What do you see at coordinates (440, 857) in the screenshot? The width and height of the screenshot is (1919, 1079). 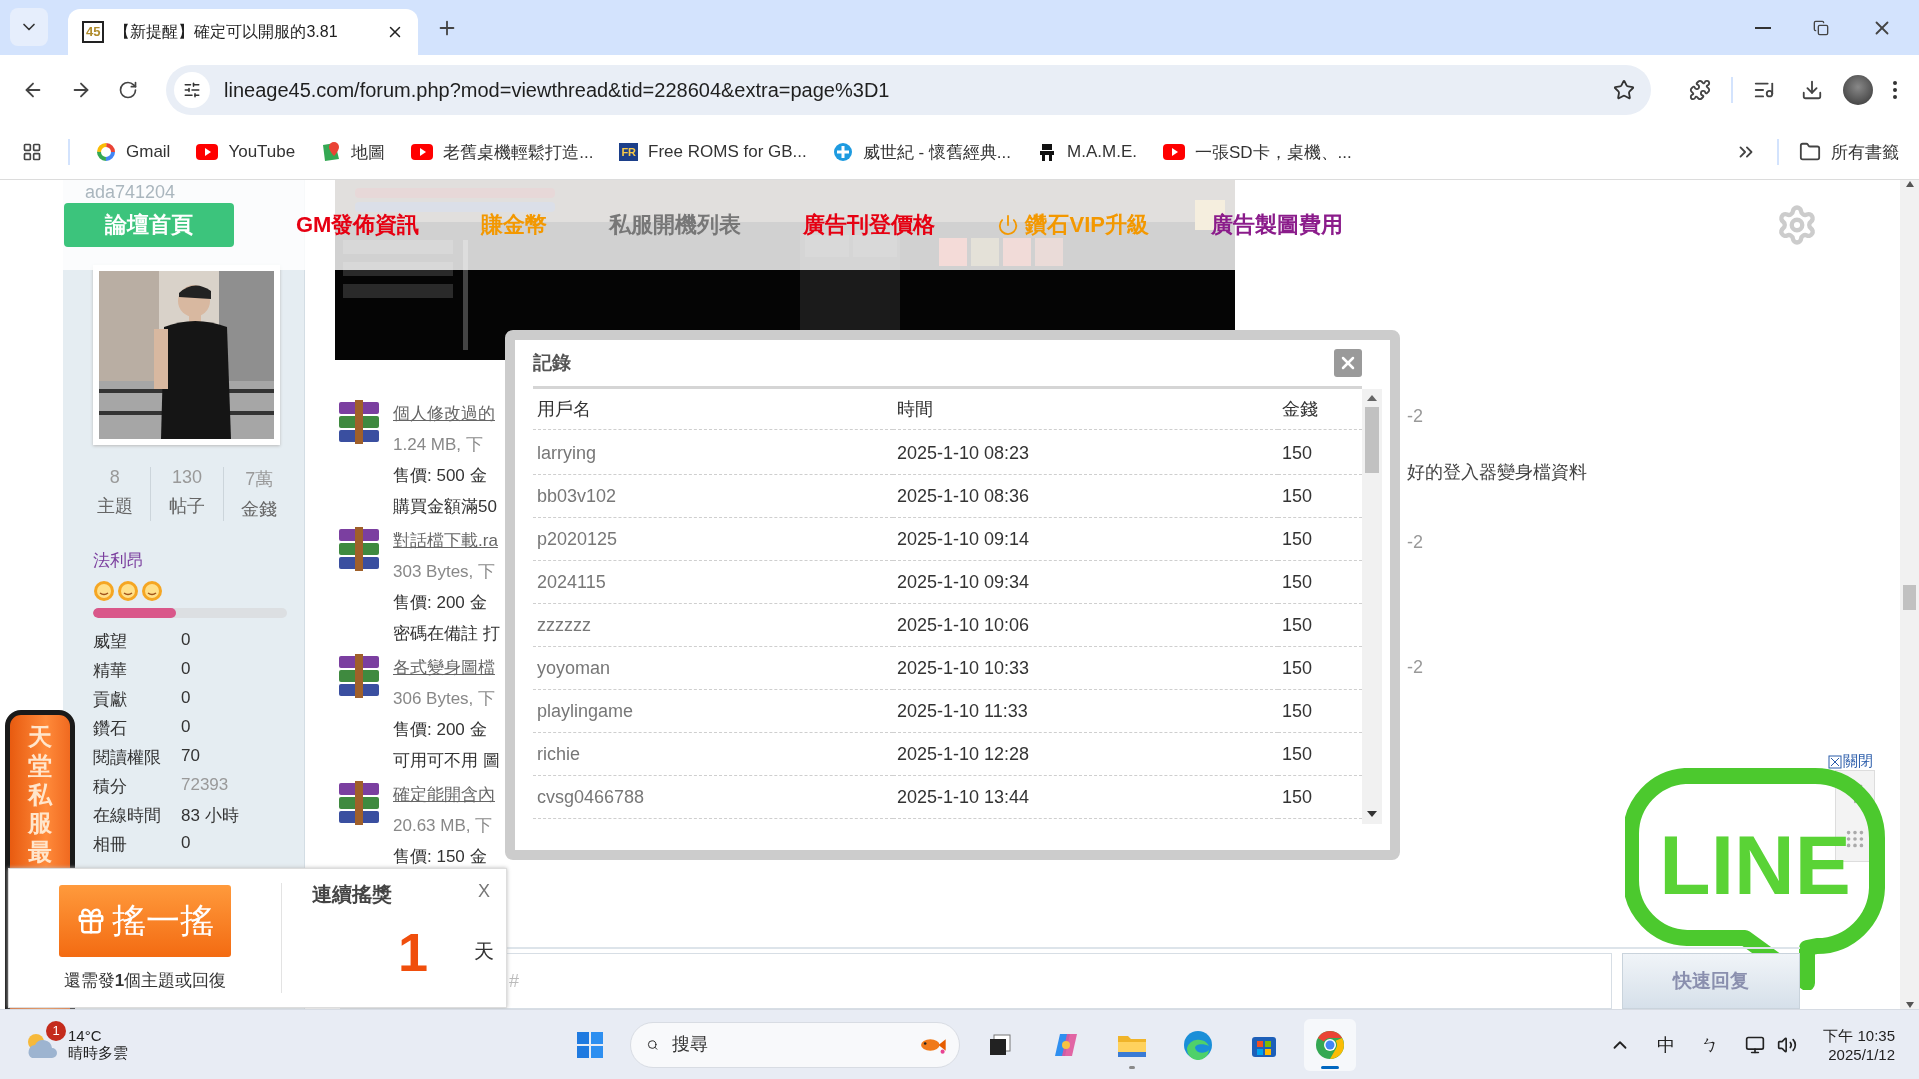 I see `attachment-price: 售價: 150 金` at bounding box center [440, 857].